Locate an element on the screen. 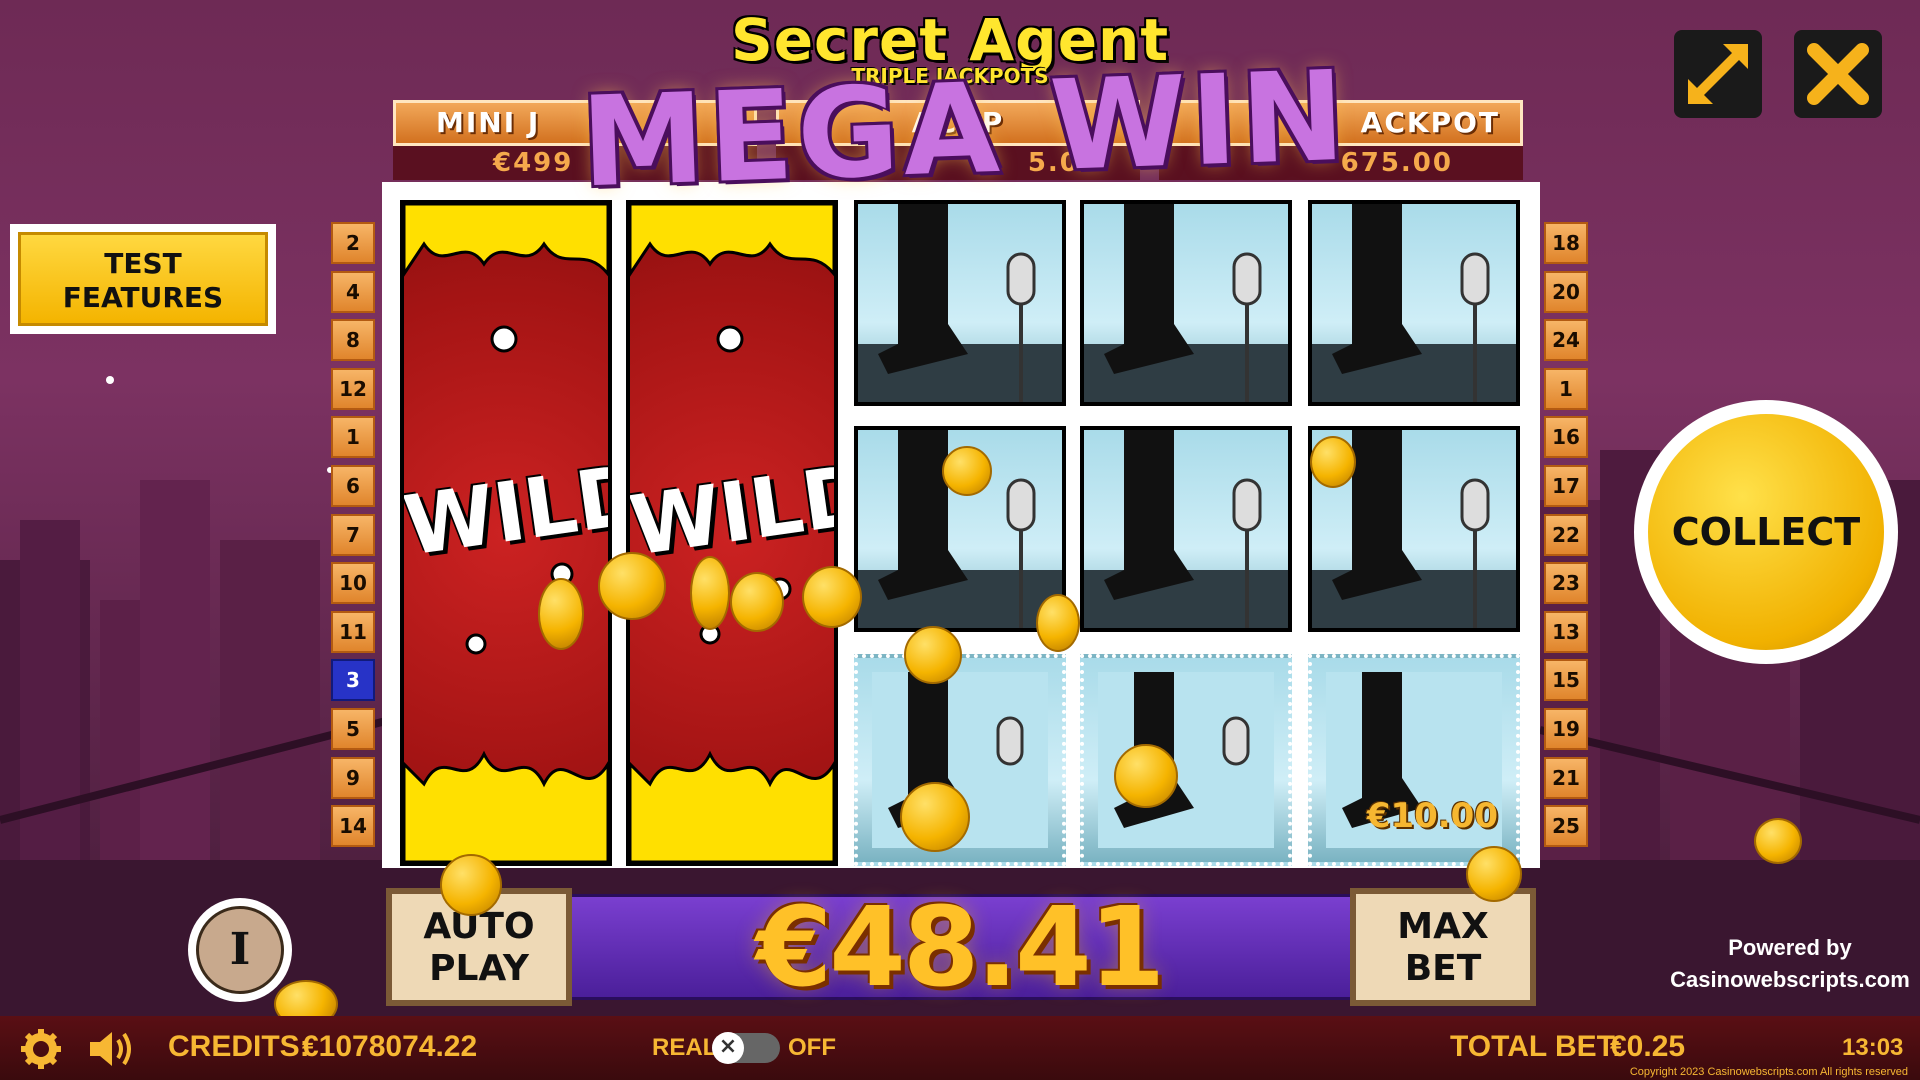 The image size is (1920, 1080). payline-indicator-right: 19 is located at coordinates (1566, 729).